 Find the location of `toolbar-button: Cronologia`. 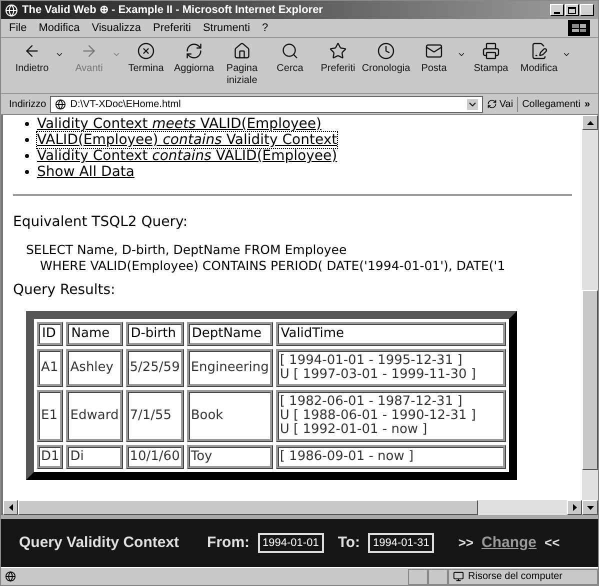

toolbar-button: Cronologia is located at coordinates (386, 56).